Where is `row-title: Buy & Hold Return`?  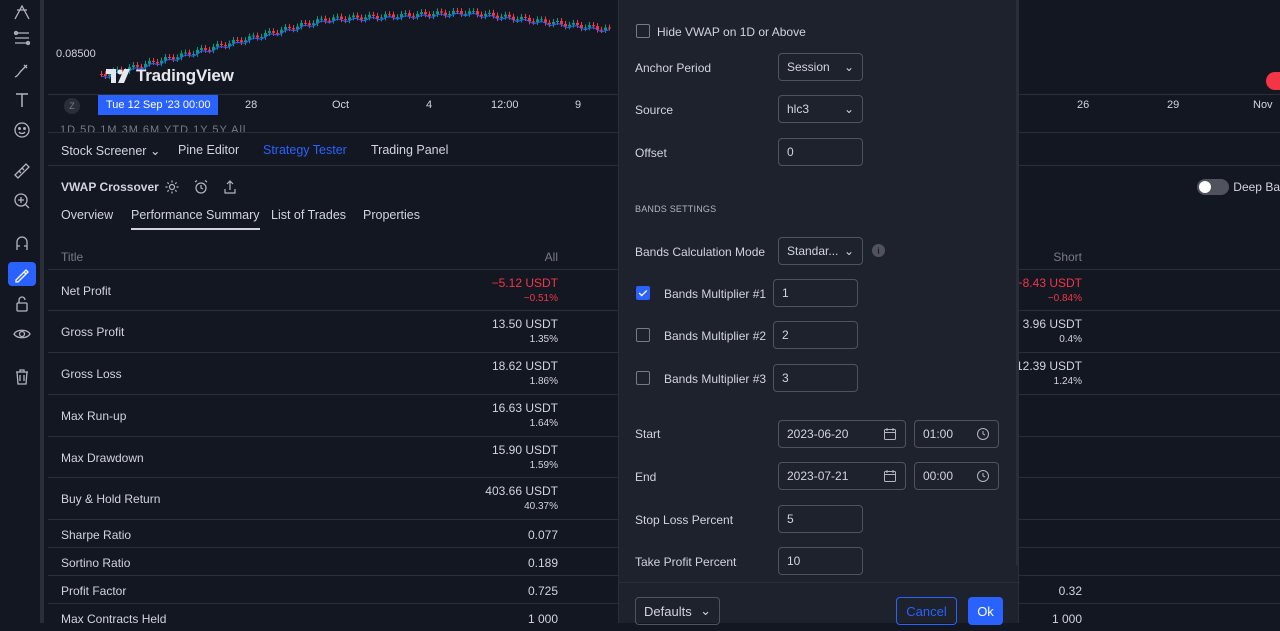 row-title: Buy & Hold Return is located at coordinates (111, 499).